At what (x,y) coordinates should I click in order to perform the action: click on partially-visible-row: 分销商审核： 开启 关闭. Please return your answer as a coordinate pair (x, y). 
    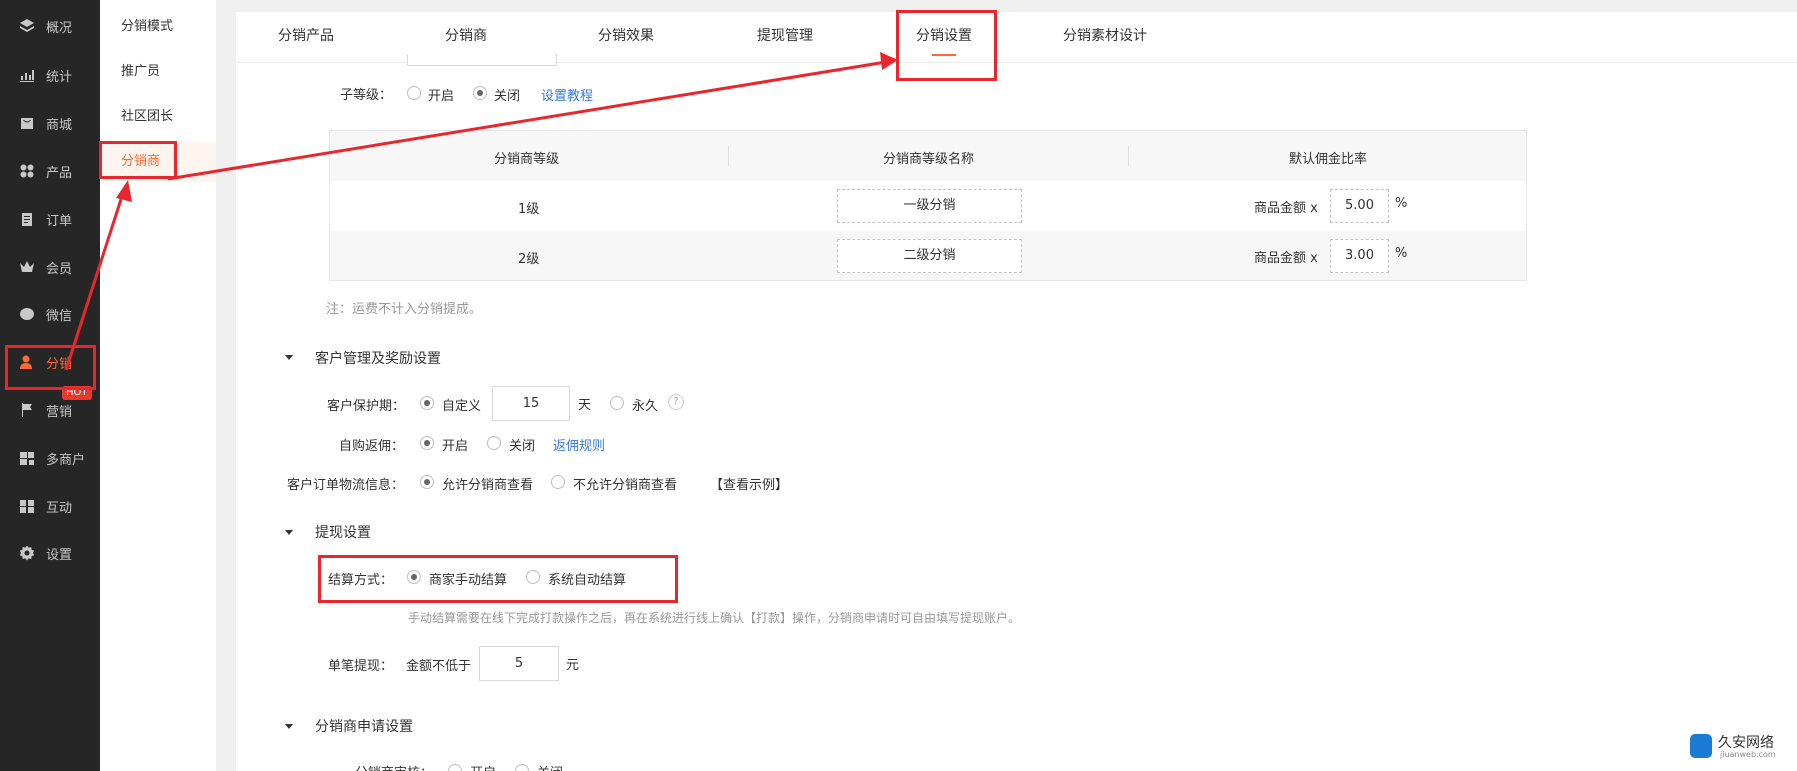
    Looking at the image, I should click on (450, 763).